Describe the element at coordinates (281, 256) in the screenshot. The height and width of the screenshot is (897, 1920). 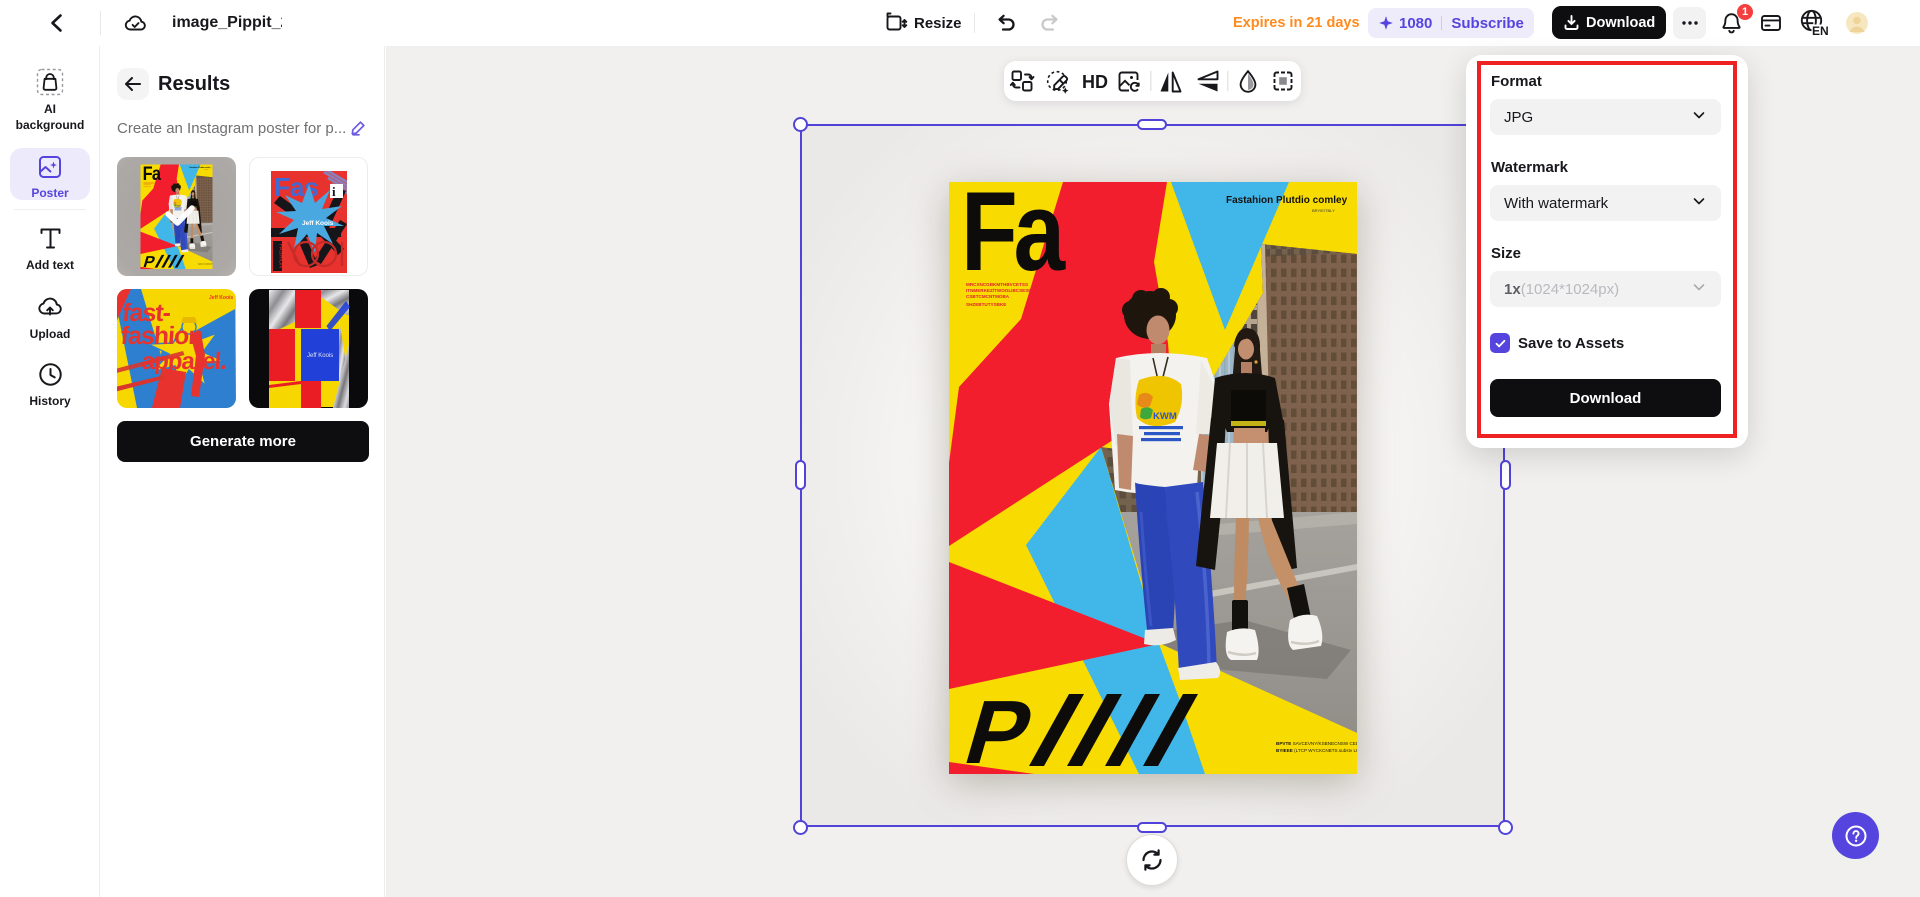
I see `svg-text: FASHION` at that location.